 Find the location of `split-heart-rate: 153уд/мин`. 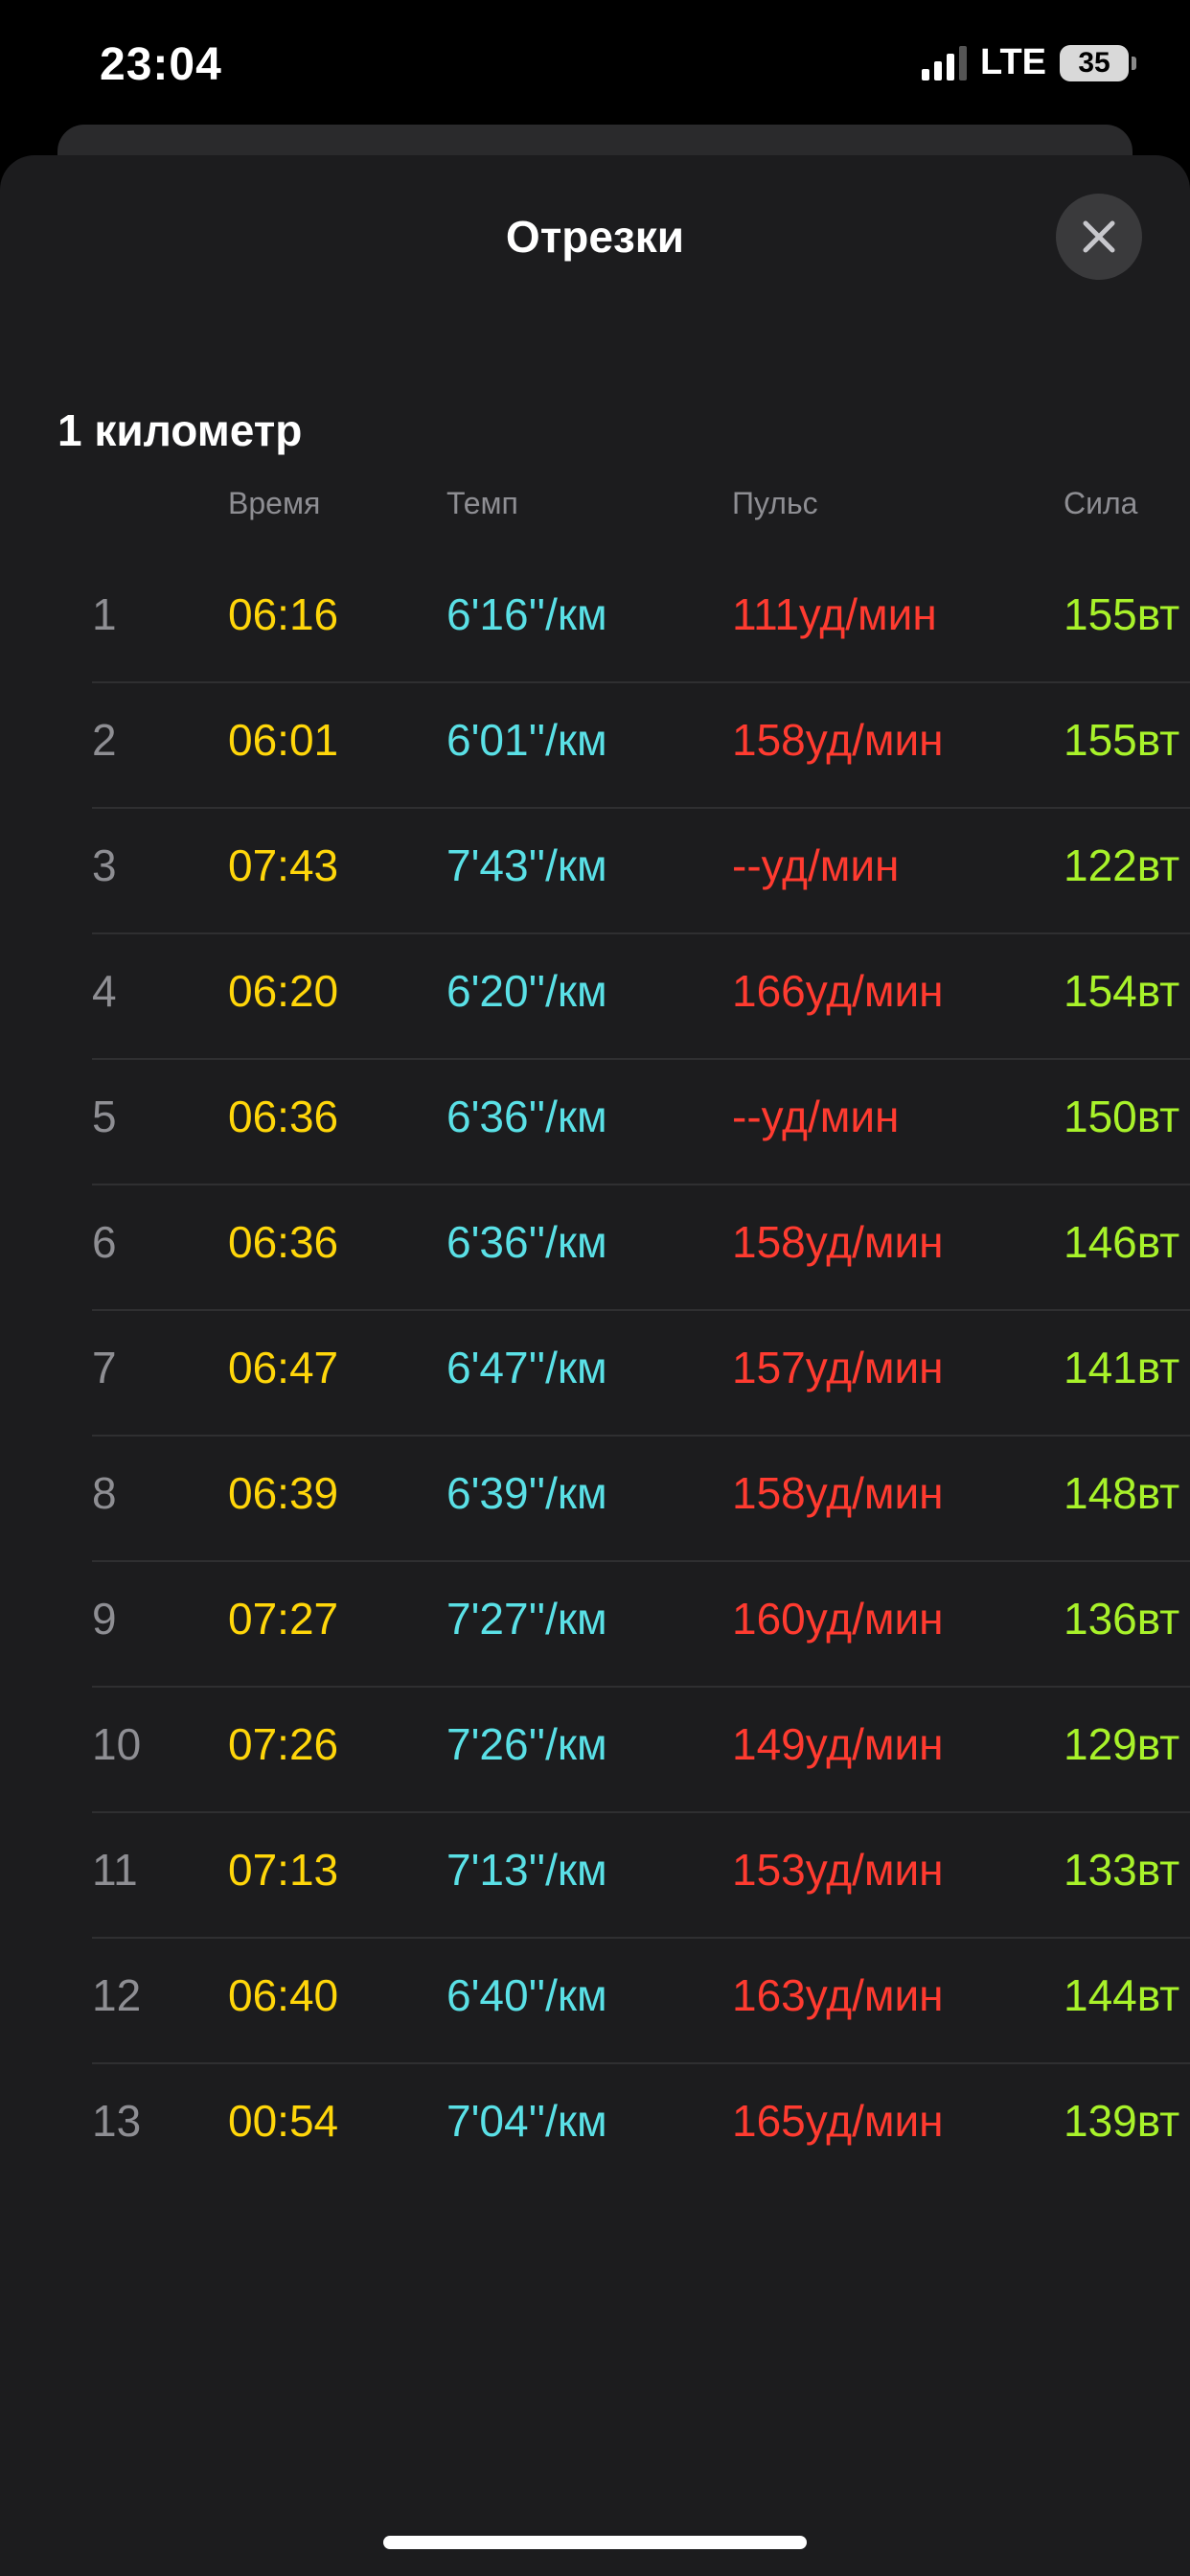

split-heart-rate: 153уд/мин is located at coordinates (838, 1870).